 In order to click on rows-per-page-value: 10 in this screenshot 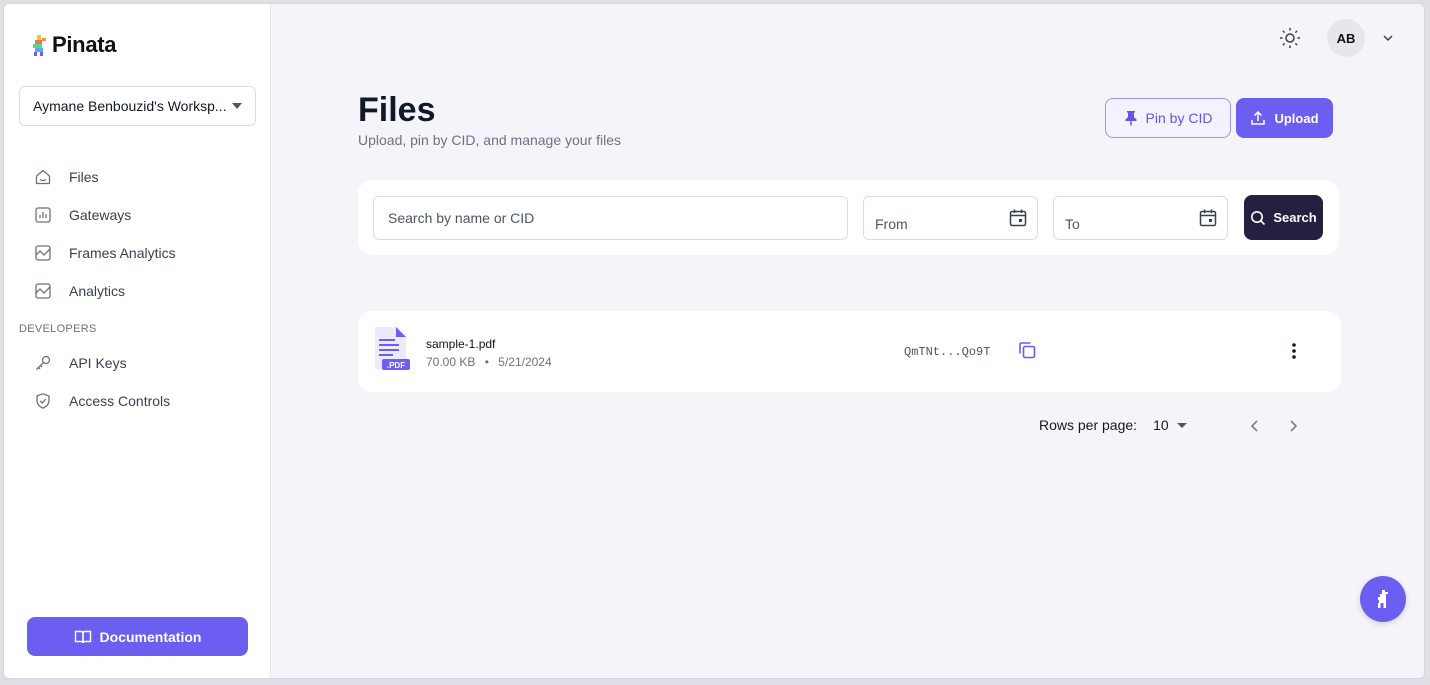, I will do `click(1161, 425)`.